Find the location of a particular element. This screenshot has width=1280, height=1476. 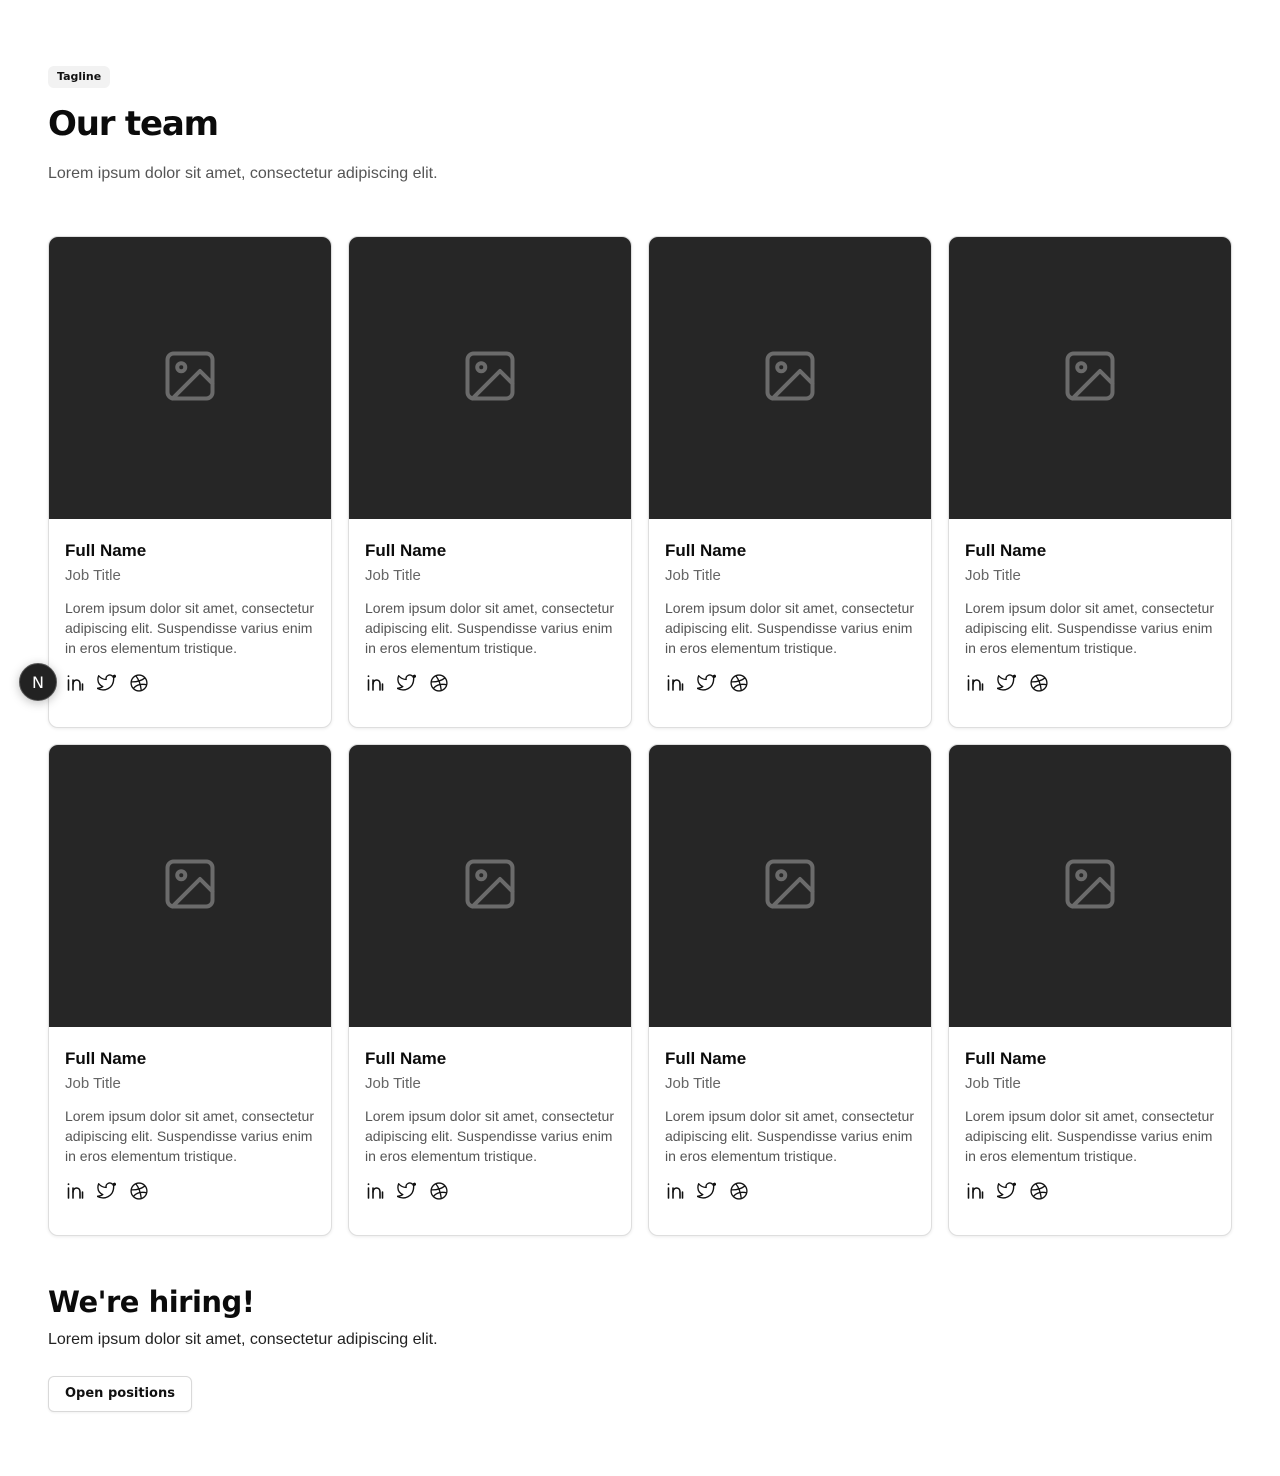

tagline-badge: Tagline is located at coordinates (79, 77).